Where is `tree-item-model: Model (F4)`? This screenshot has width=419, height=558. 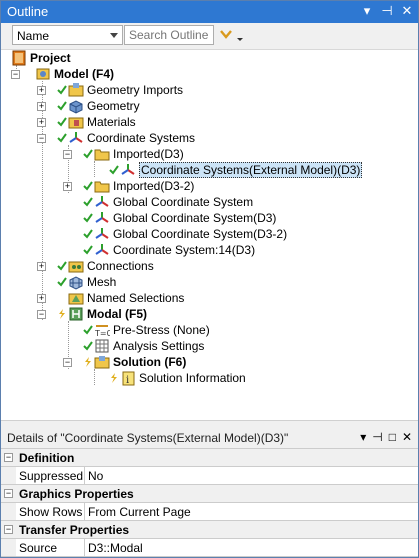 tree-item-model: Model (F4) is located at coordinates (74, 74).